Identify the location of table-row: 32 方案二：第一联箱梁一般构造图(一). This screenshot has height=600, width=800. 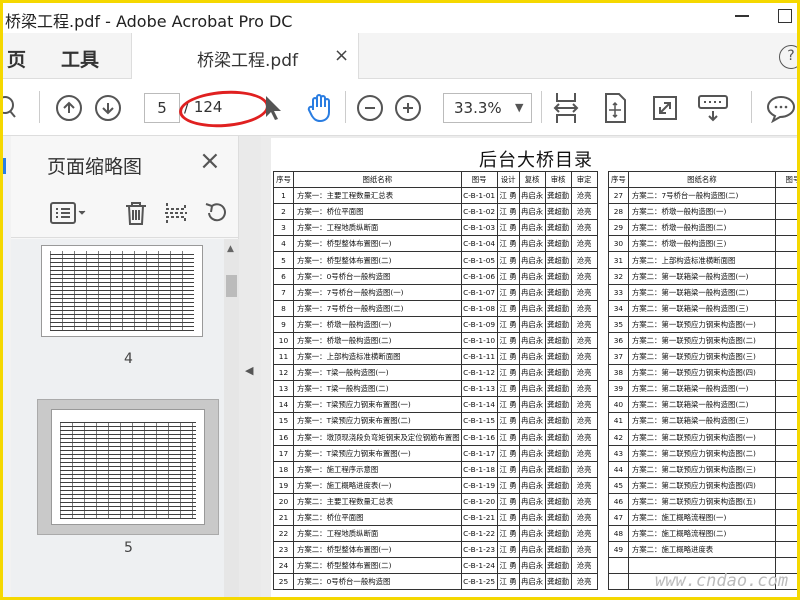
(702, 276).